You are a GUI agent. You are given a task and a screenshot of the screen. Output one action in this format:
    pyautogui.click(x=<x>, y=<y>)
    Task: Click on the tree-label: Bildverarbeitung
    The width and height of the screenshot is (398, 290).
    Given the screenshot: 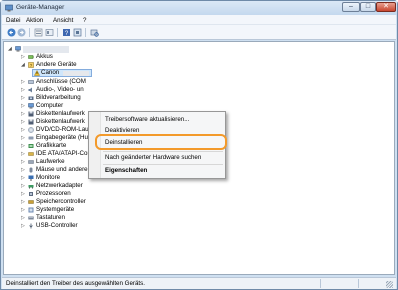 What is the action you would take?
    pyautogui.click(x=58, y=97)
    